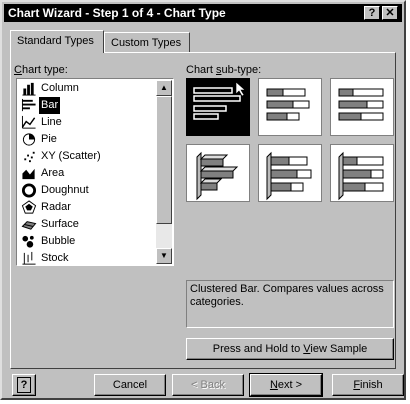 The width and height of the screenshot is (410, 404). Describe the element at coordinates (164, 256) in the screenshot. I see `scroll-down-button: ▼` at that location.